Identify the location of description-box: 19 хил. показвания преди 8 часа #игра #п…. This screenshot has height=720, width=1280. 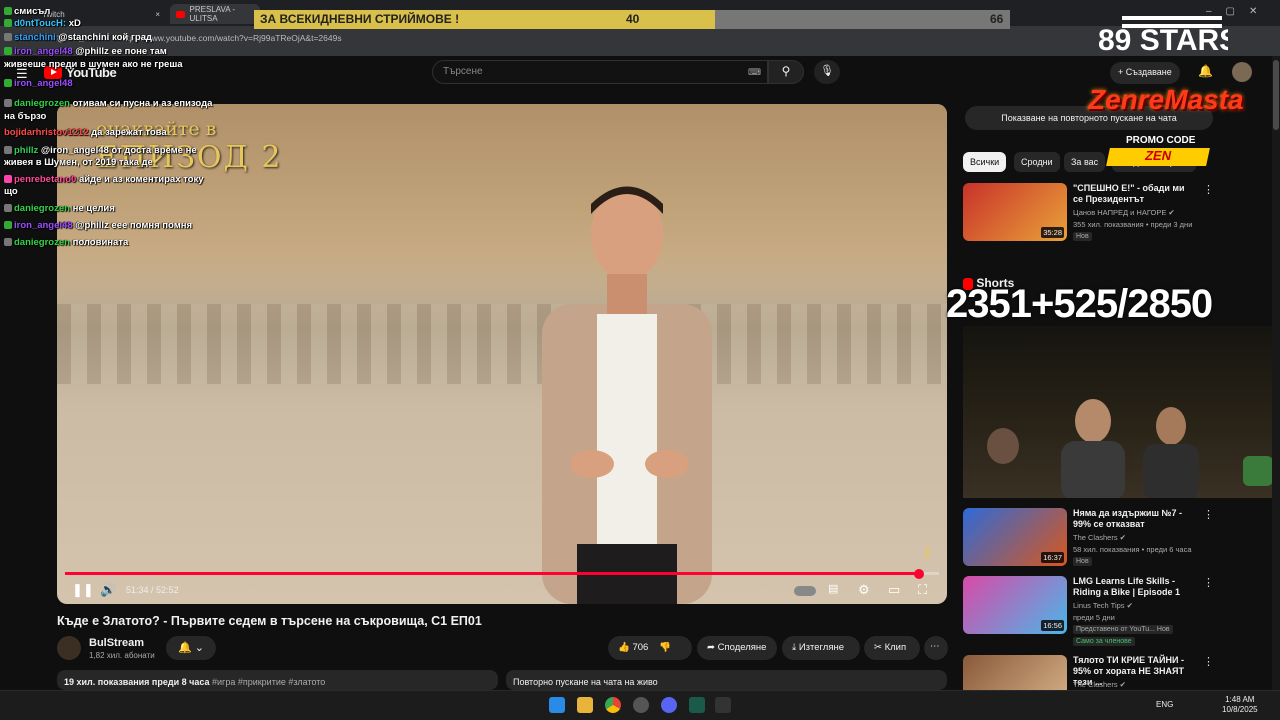
(277, 680).